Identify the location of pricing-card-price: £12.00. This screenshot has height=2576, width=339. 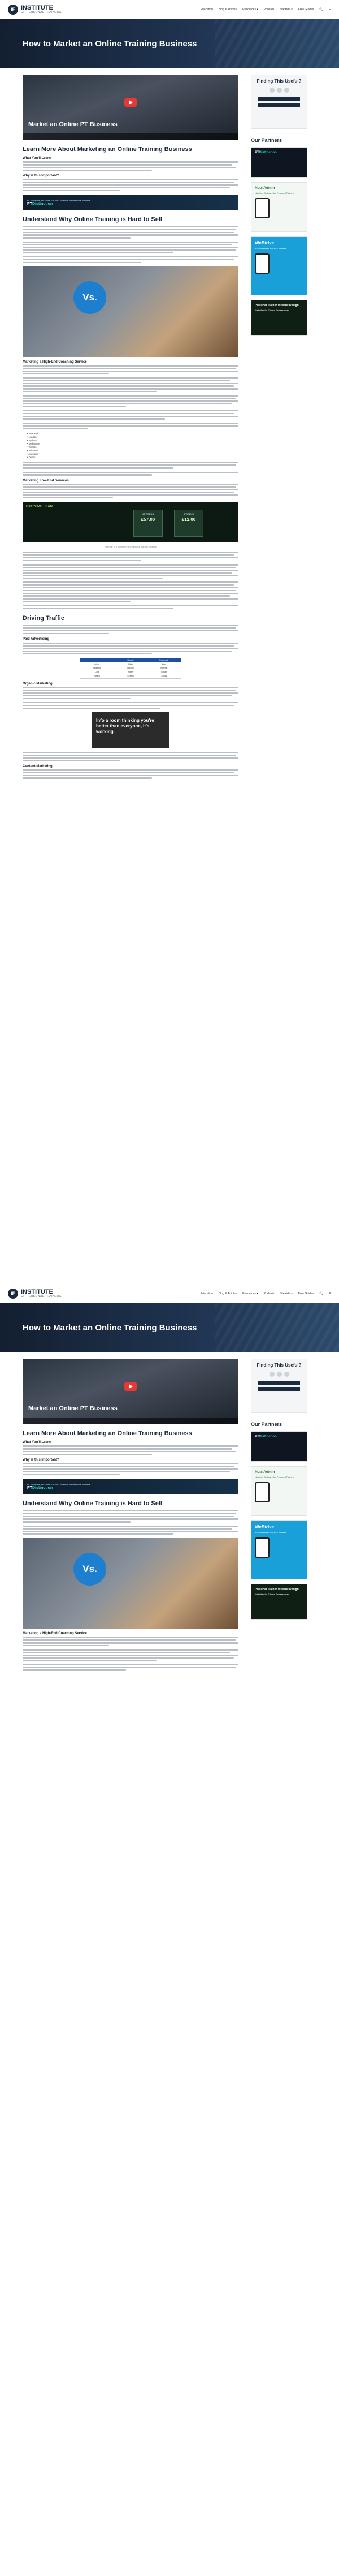
(188, 520).